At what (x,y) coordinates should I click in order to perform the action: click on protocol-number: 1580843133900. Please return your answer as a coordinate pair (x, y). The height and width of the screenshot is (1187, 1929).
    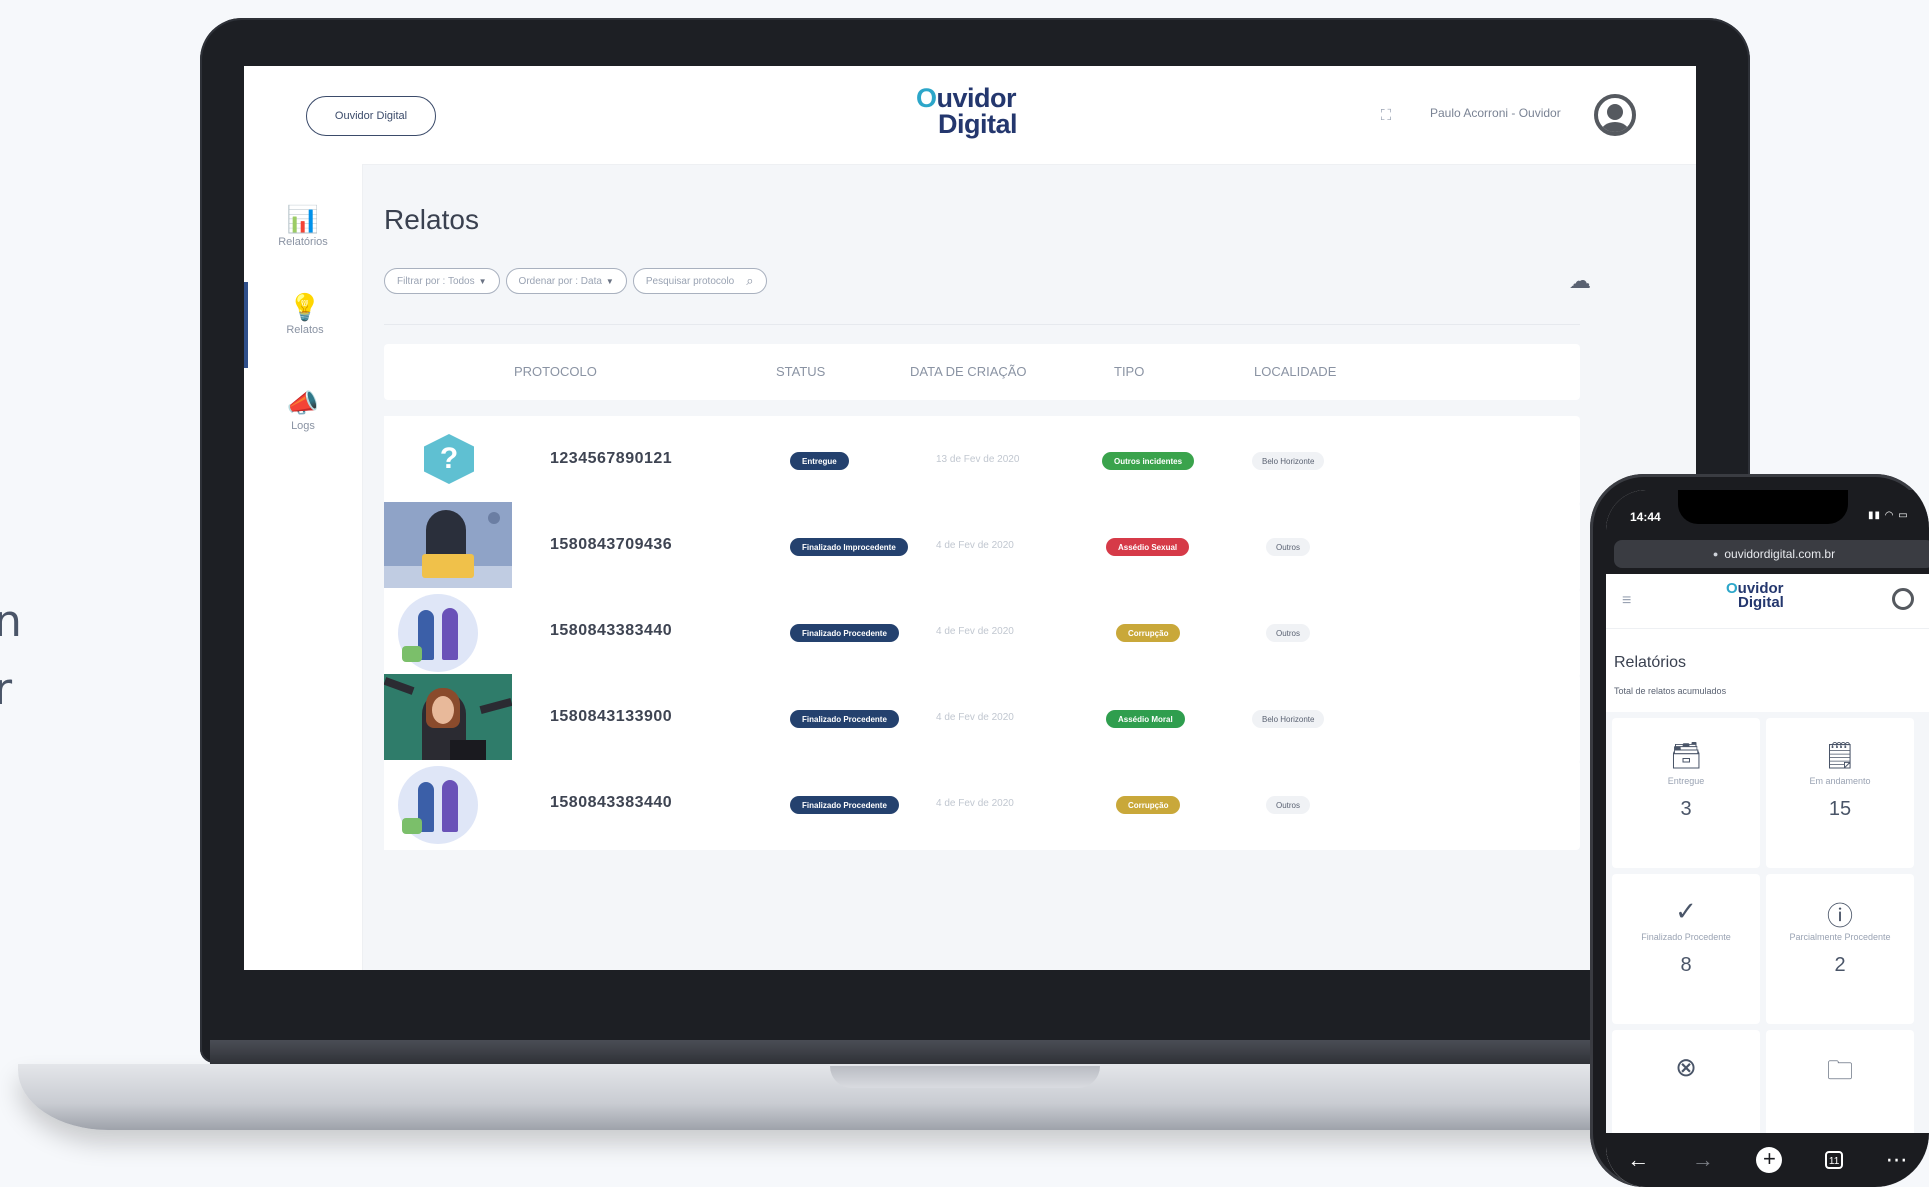
    Looking at the image, I should click on (611, 716).